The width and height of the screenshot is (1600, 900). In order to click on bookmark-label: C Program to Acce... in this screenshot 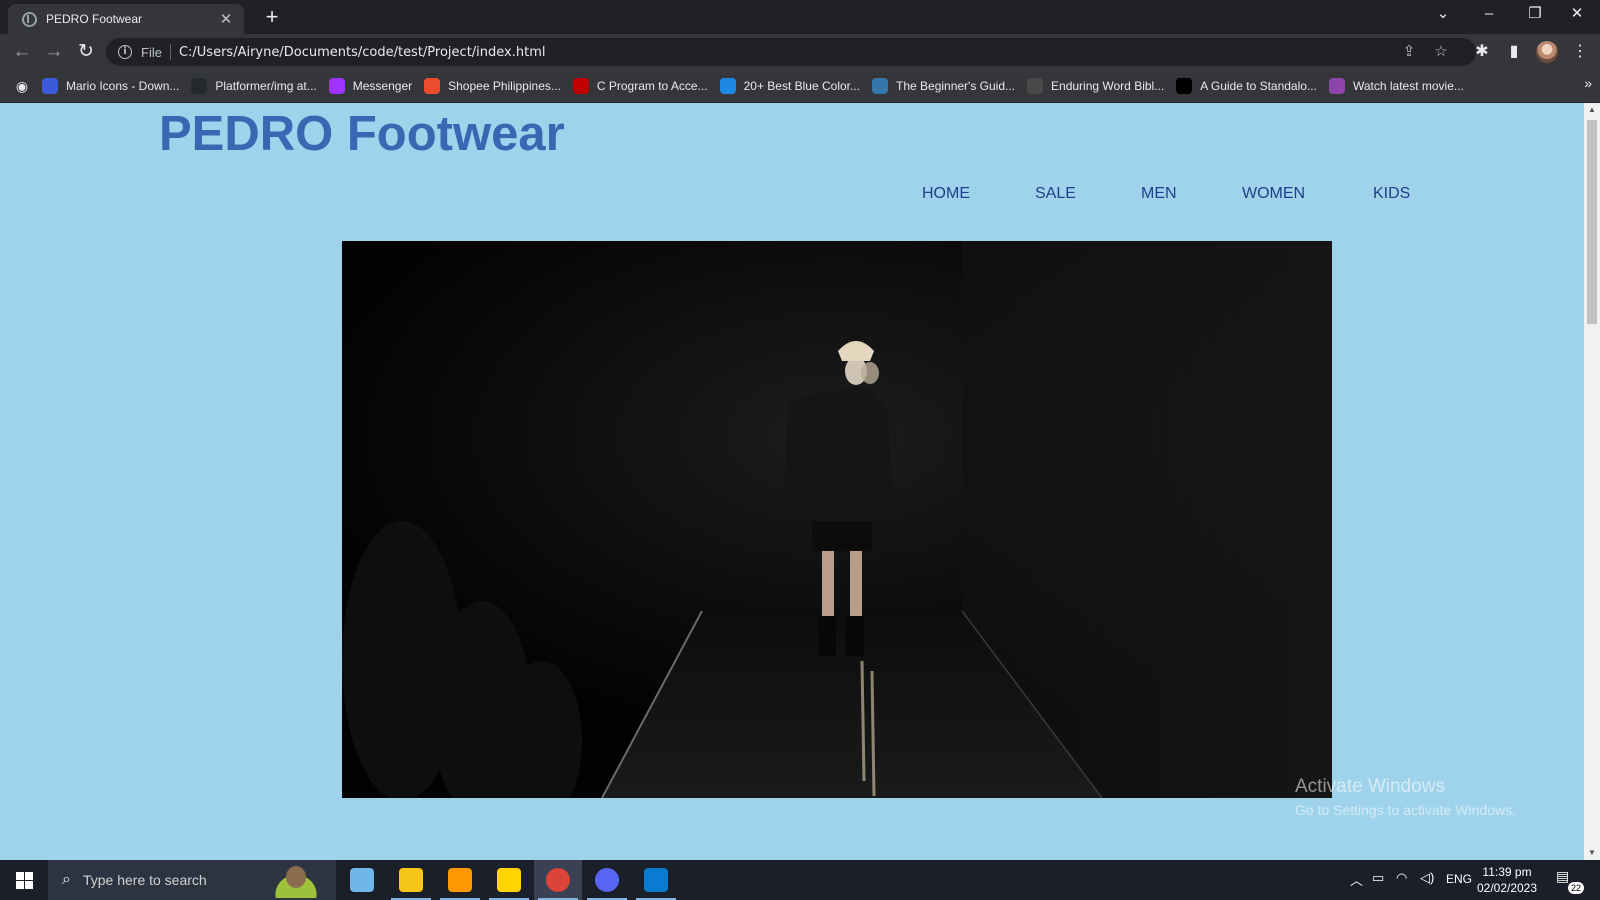, I will do `click(652, 85)`.